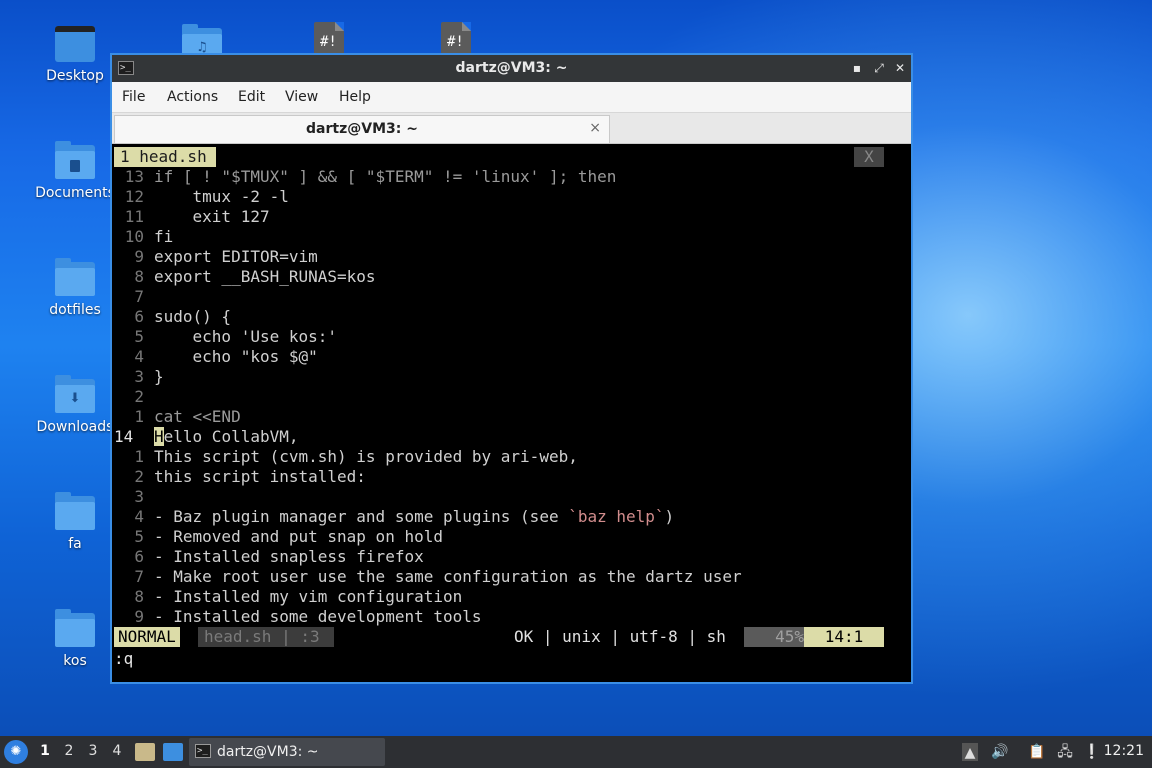 This screenshot has width=1152, height=768. I want to click on start-menu-icon: ✺, so click(16, 752).